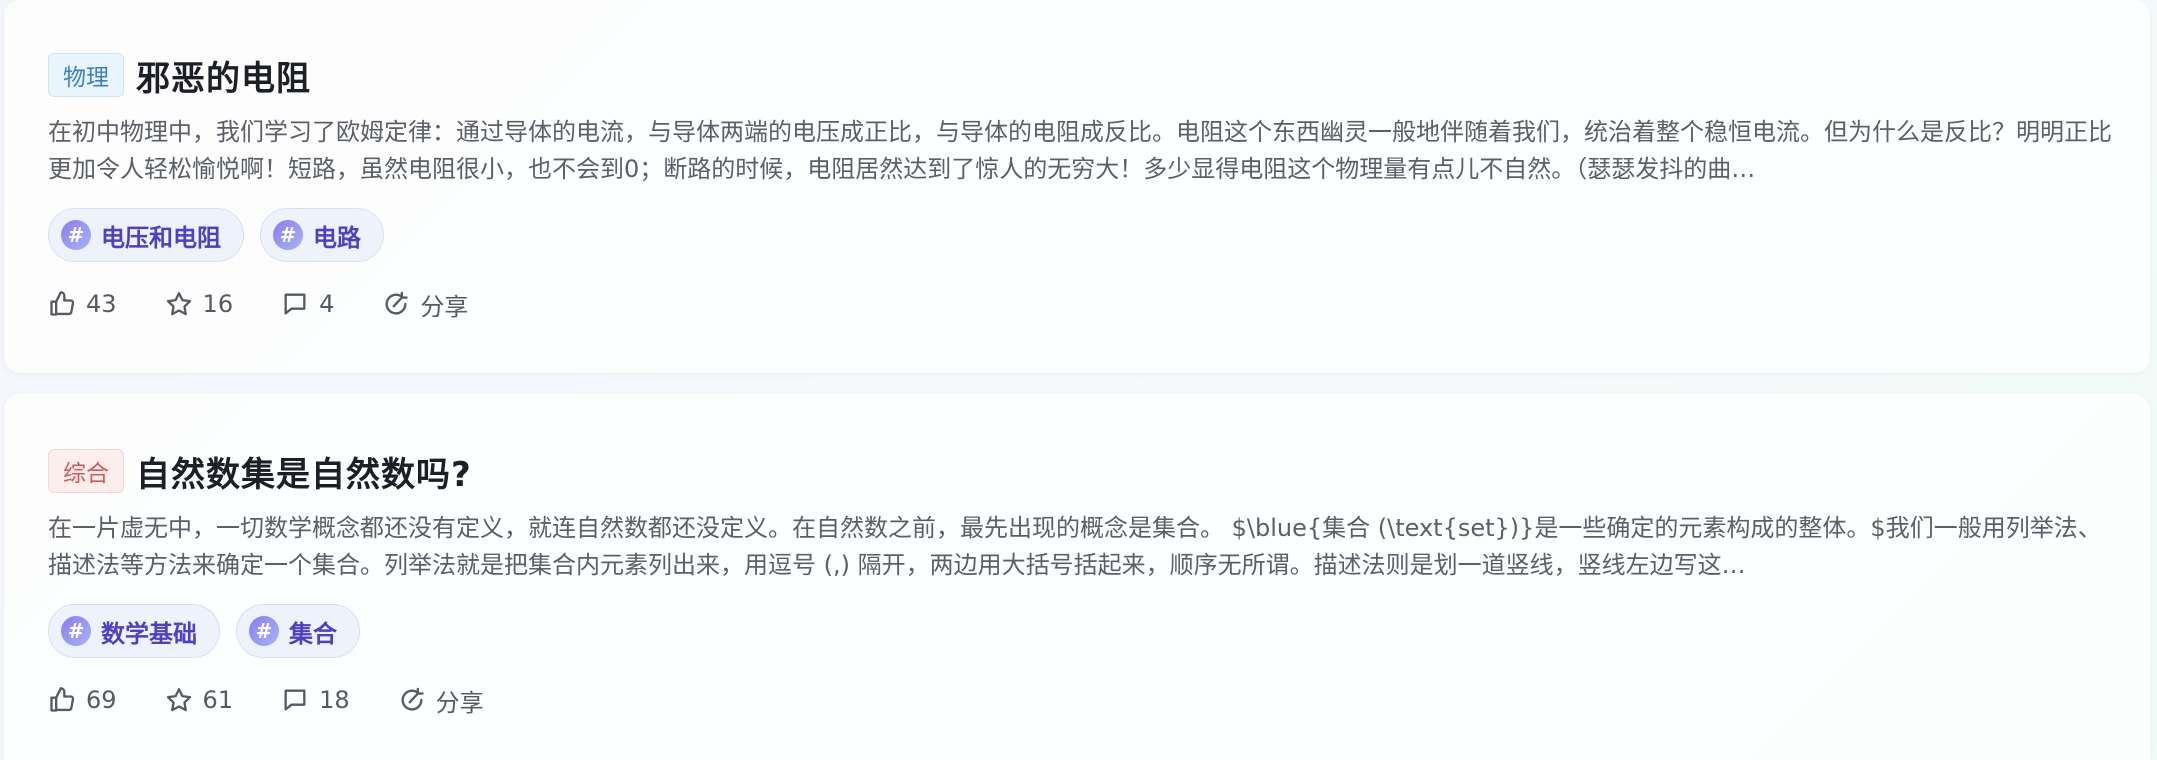  What do you see at coordinates (1077, 235) in the screenshot?
I see `tag-list: # 电压和电阻 # 电路` at bounding box center [1077, 235].